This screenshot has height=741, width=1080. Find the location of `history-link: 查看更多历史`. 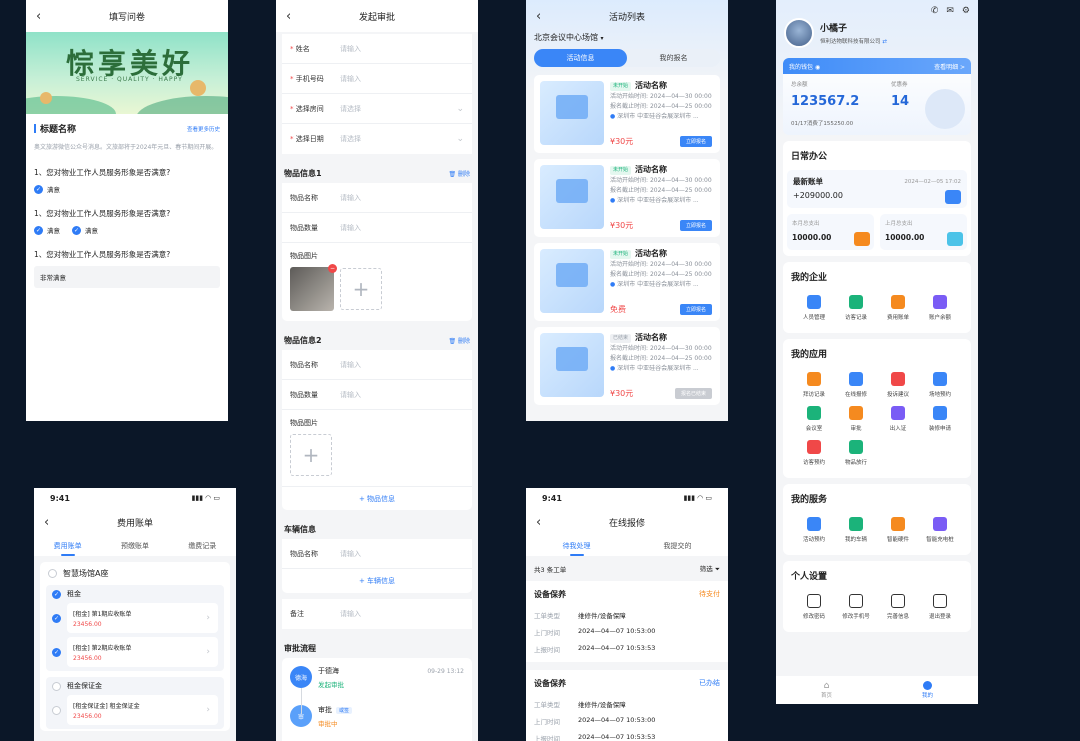

history-link: 查看更多历史 is located at coordinates (203, 129).